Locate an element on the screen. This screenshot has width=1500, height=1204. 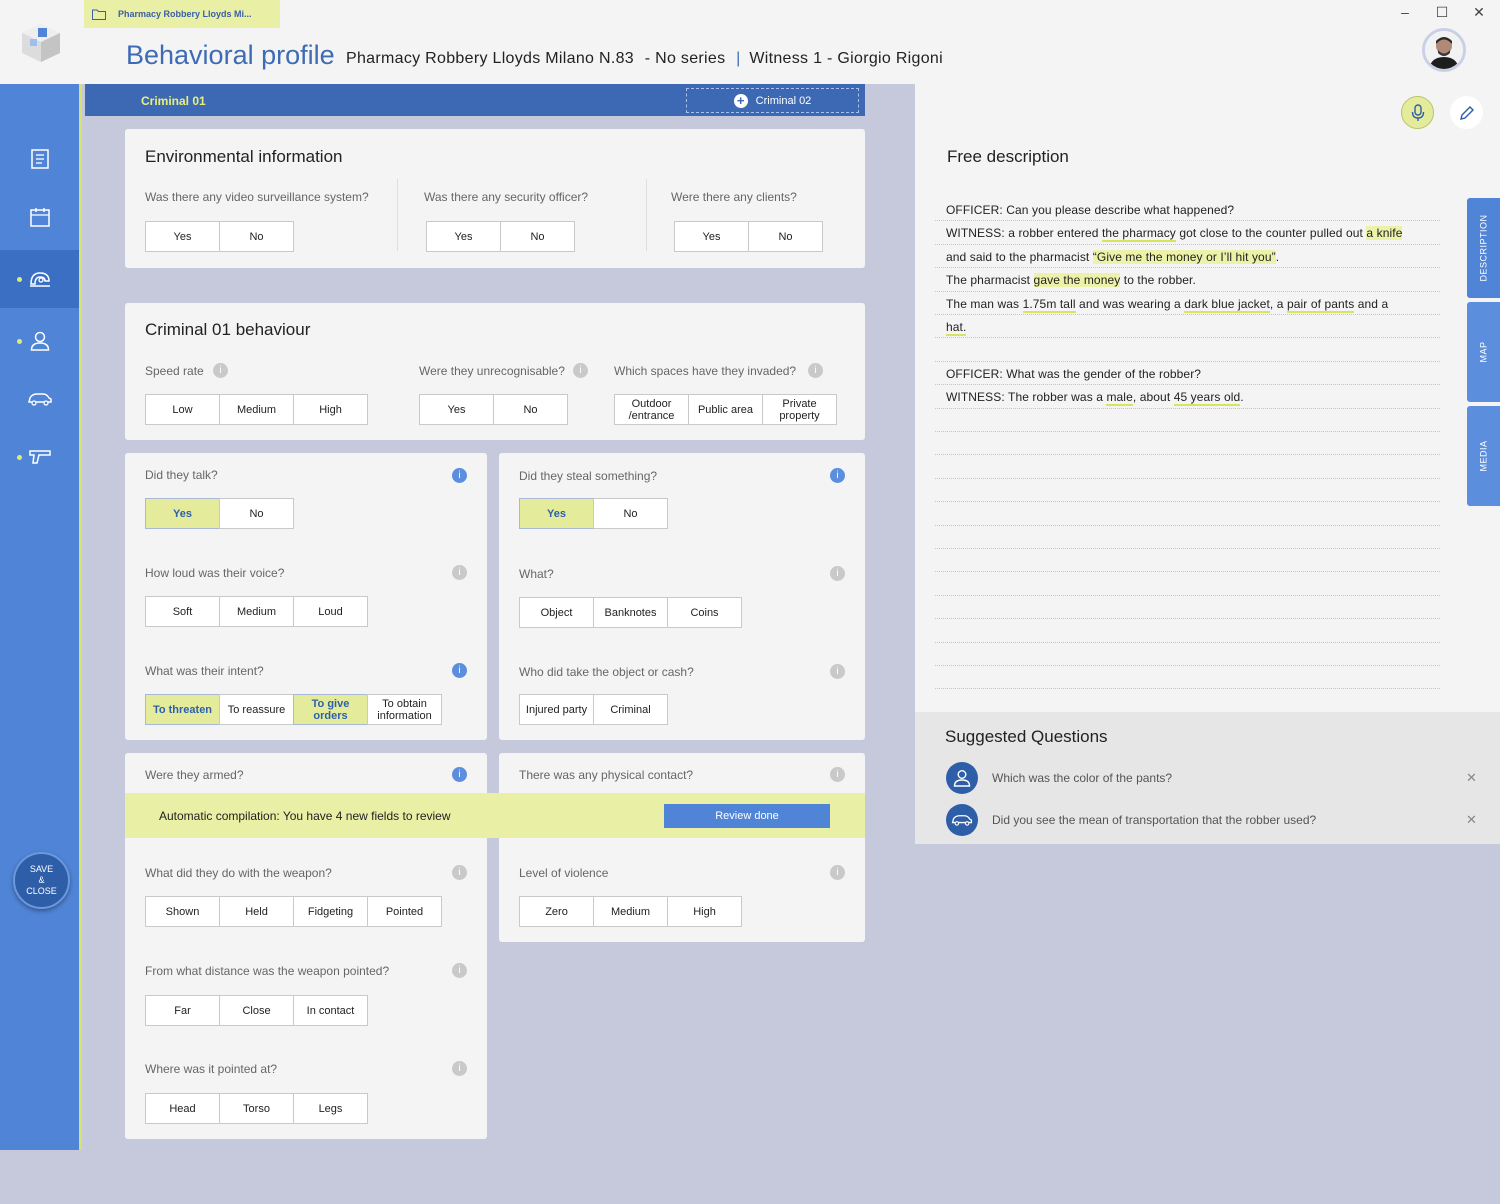
maximize-button: ☐ is located at coordinates (1442, 12).